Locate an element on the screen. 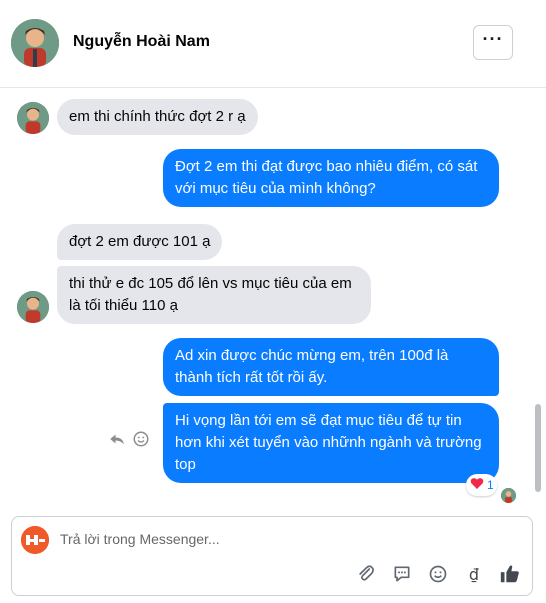 Image resolution: width=546 pixels, height=603 pixels. incoming-message: em thi chính thức đợt 2 r ạ is located at coordinates (157, 117).